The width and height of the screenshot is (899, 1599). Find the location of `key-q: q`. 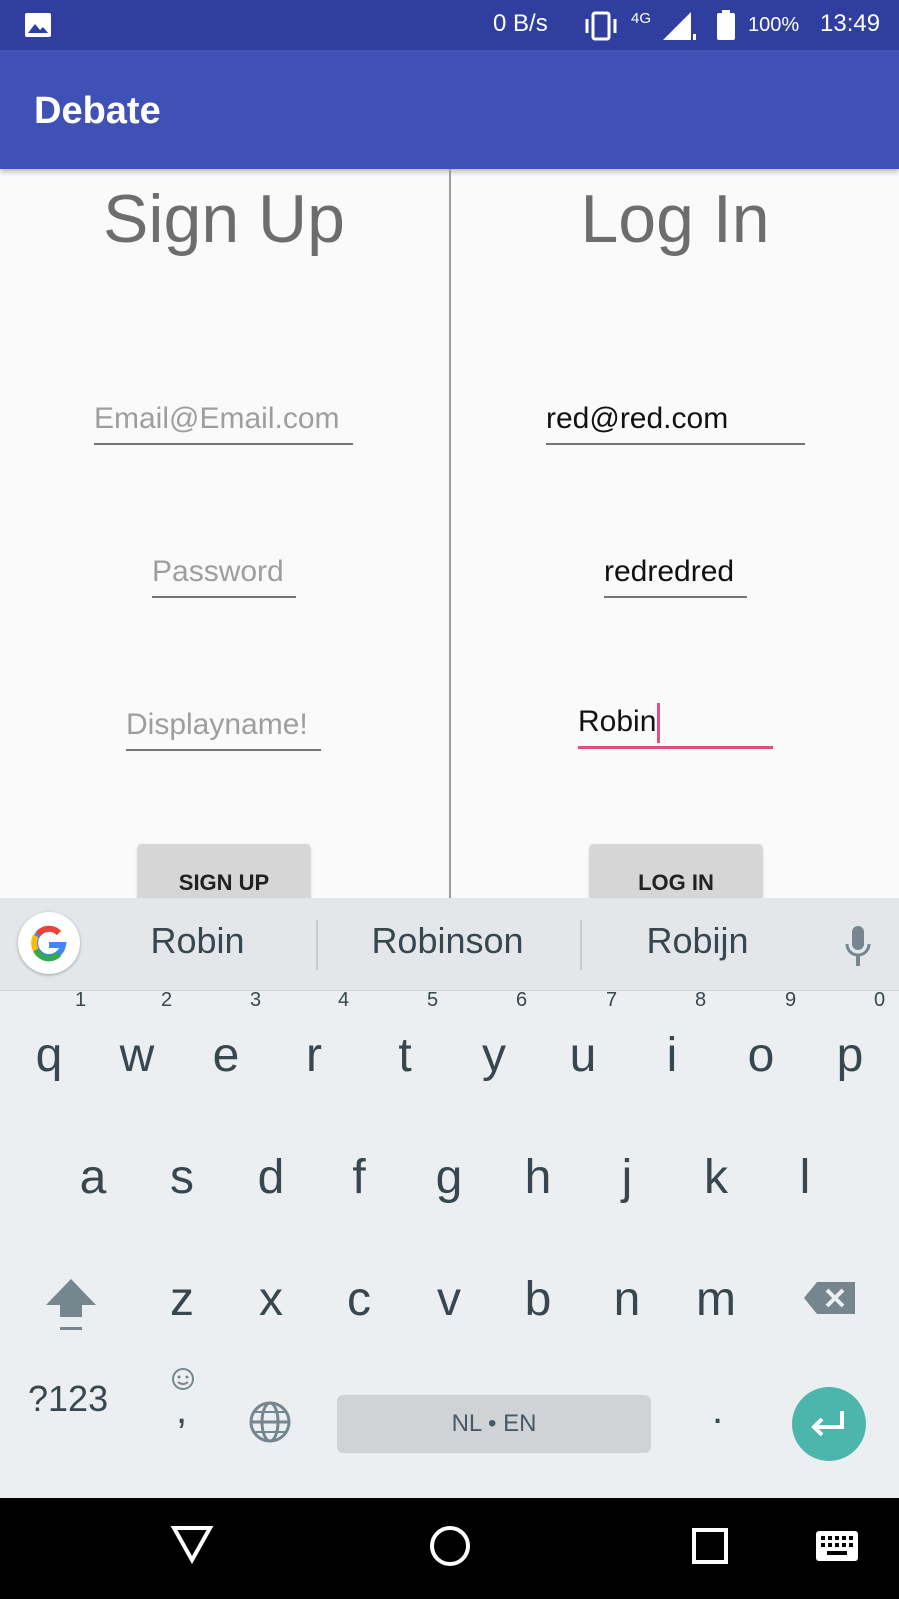

key-q: q is located at coordinates (49, 1055).